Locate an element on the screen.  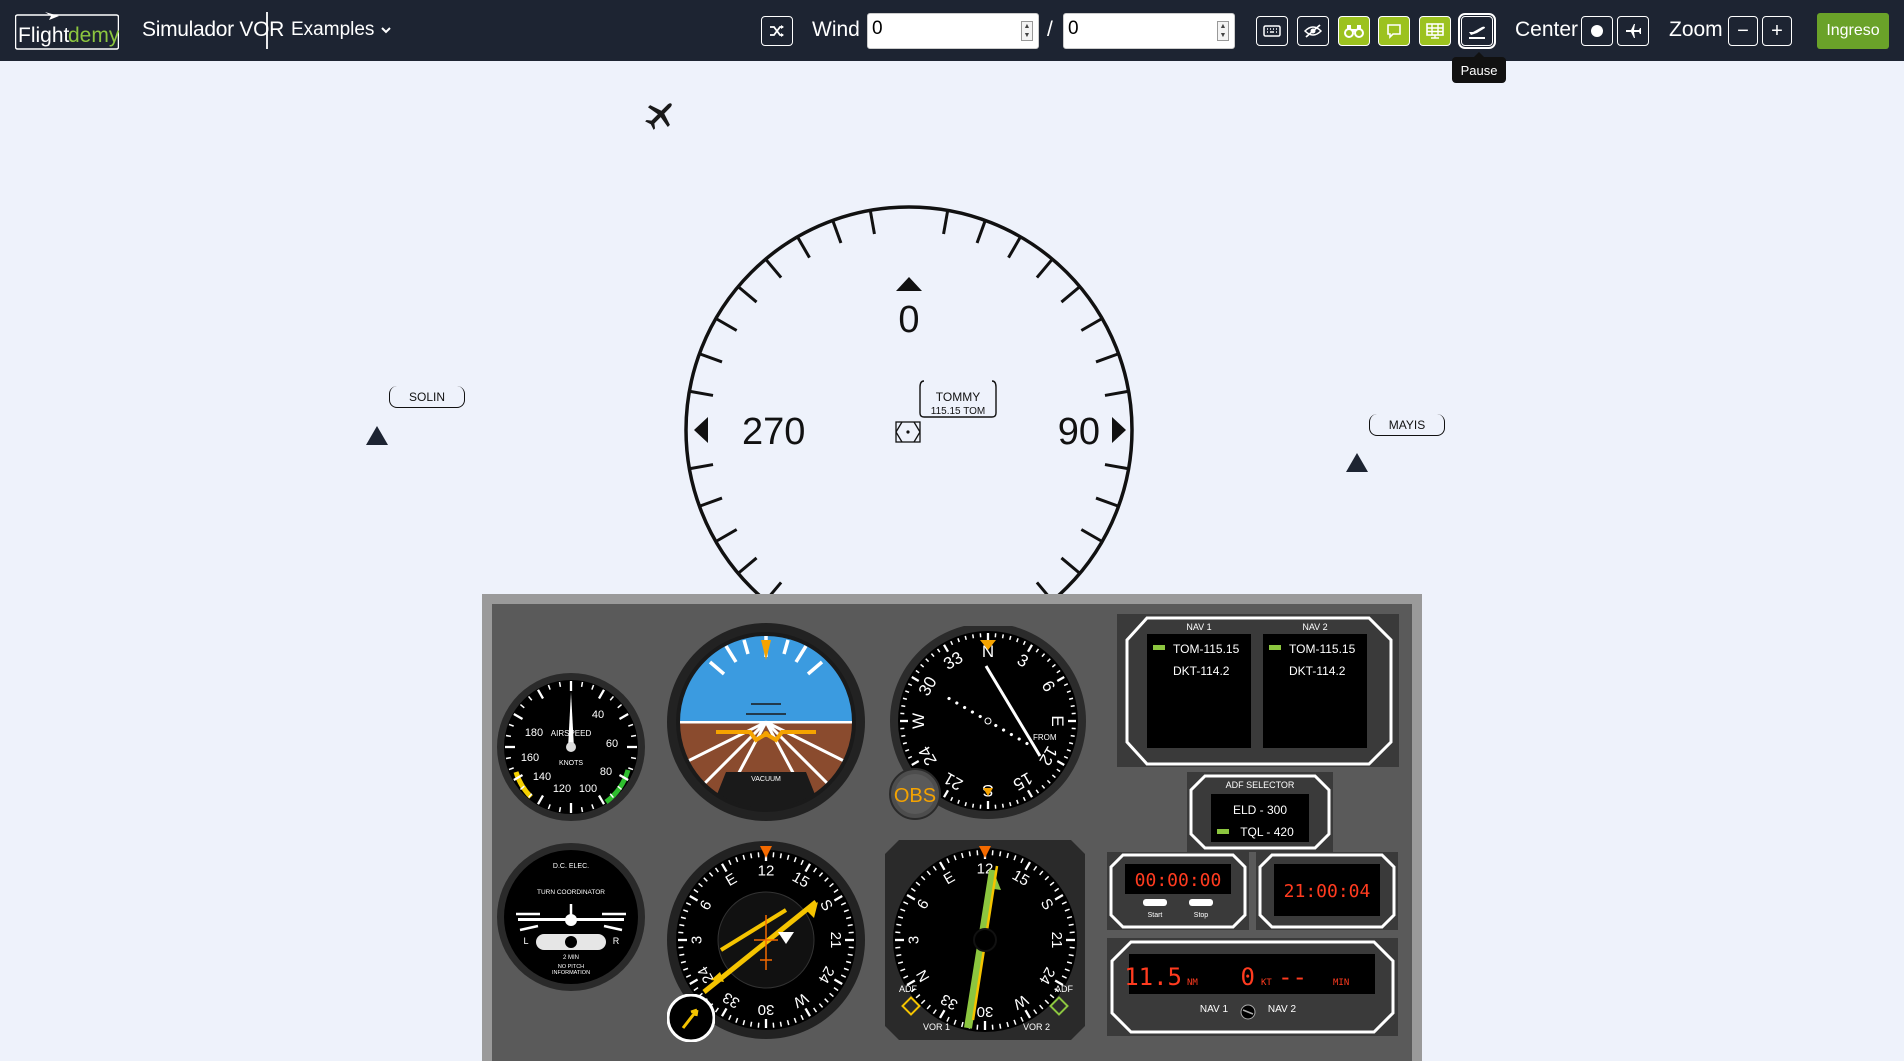
waypoint-label-solin: SOLIN is located at coordinates (427, 397).